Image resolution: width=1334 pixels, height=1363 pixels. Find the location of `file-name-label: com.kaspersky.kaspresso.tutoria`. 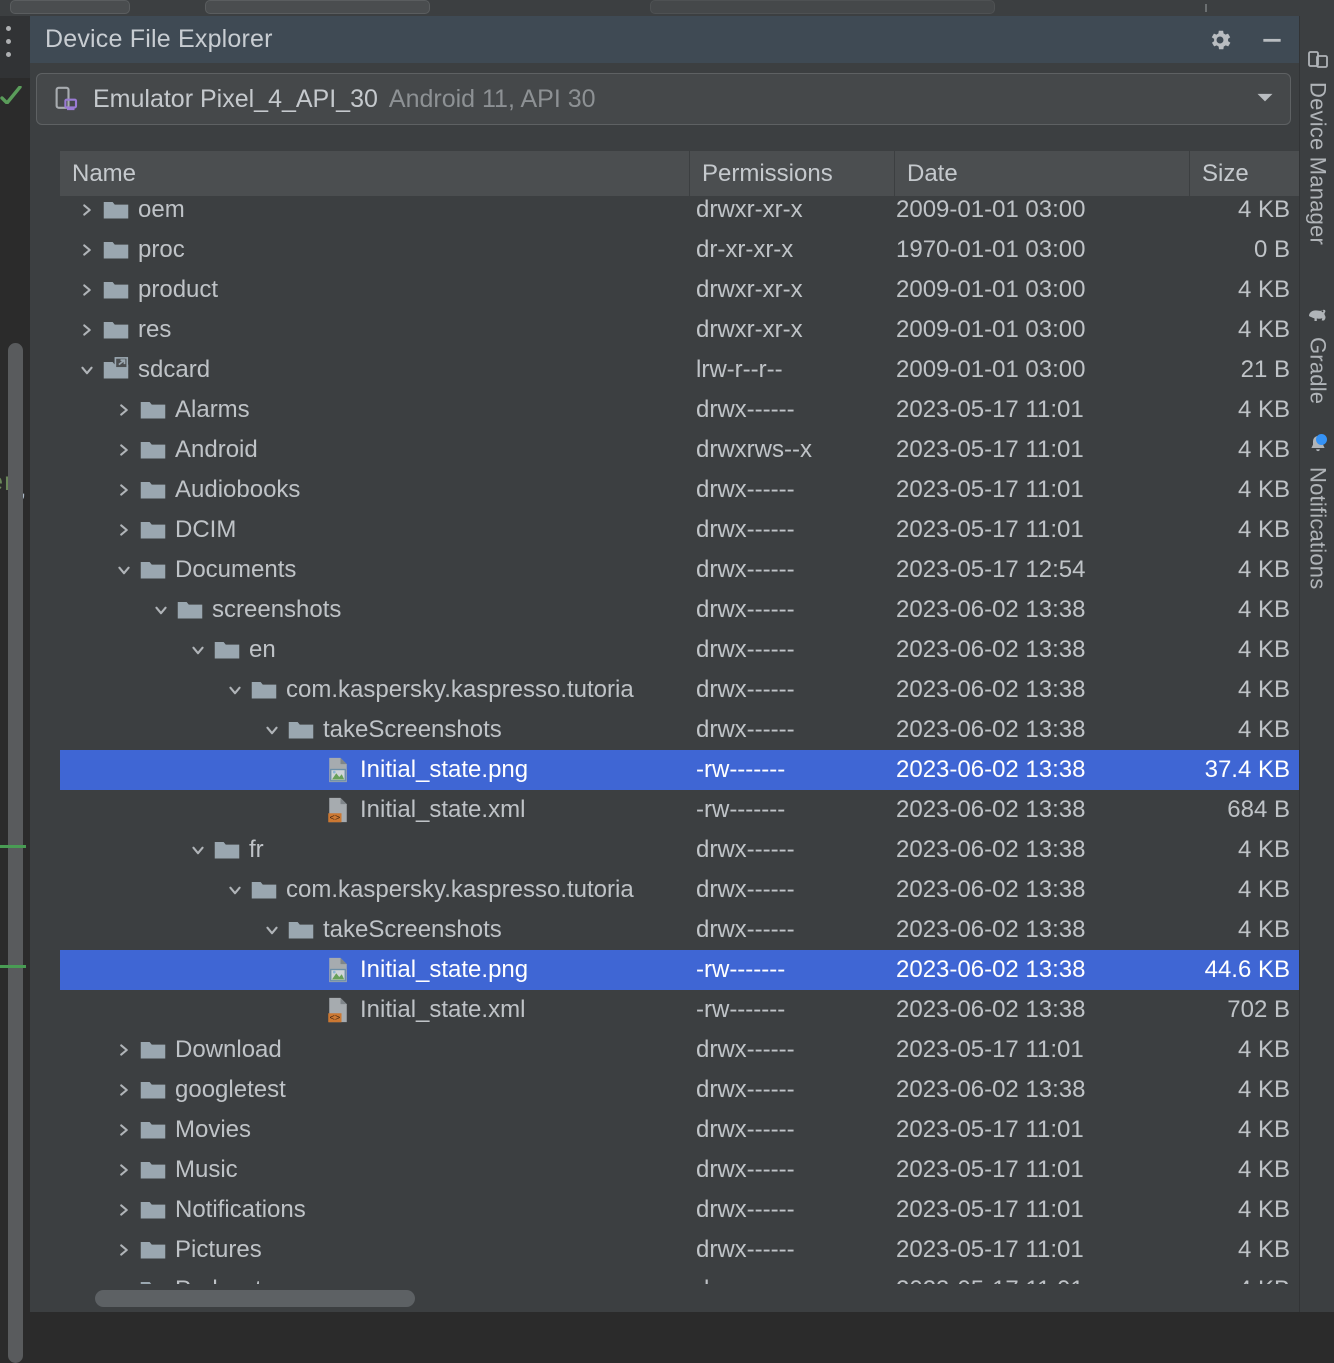

file-name-label: com.kaspersky.kaspresso.tutoria is located at coordinates (460, 690).